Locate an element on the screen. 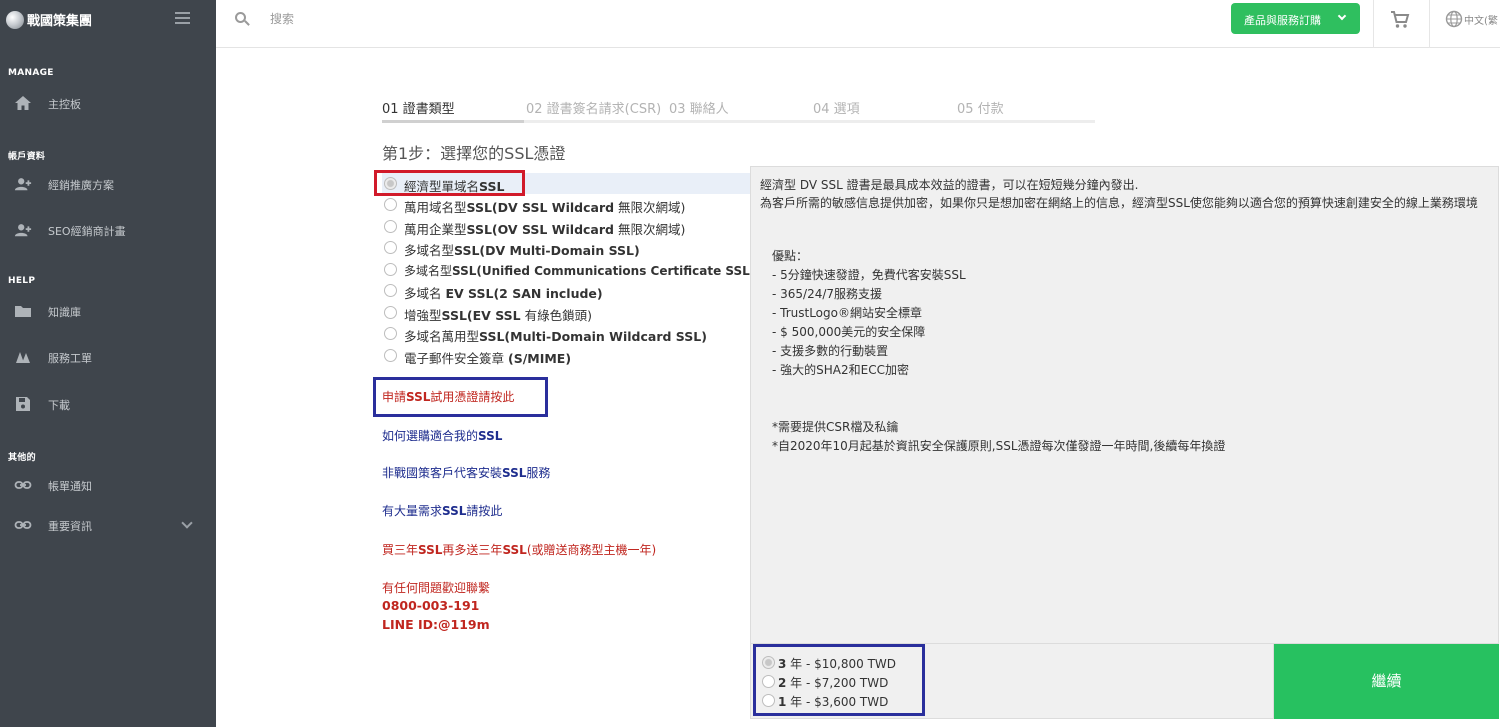 The image size is (1500, 727). globe-icon is located at coordinates (1454, 19).